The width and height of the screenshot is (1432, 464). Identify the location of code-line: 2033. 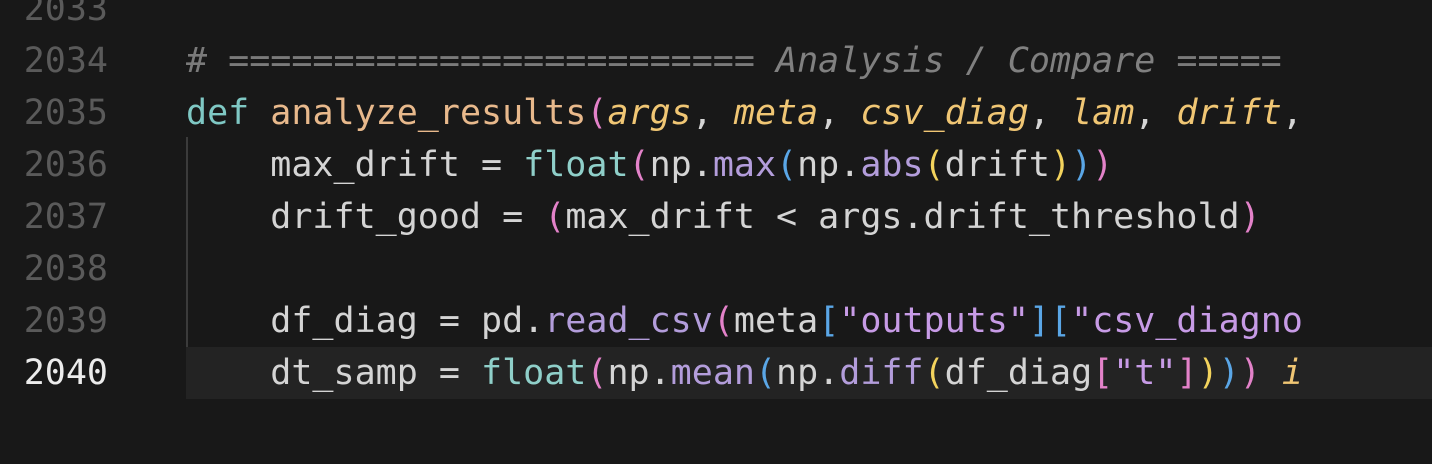
(716, 17).